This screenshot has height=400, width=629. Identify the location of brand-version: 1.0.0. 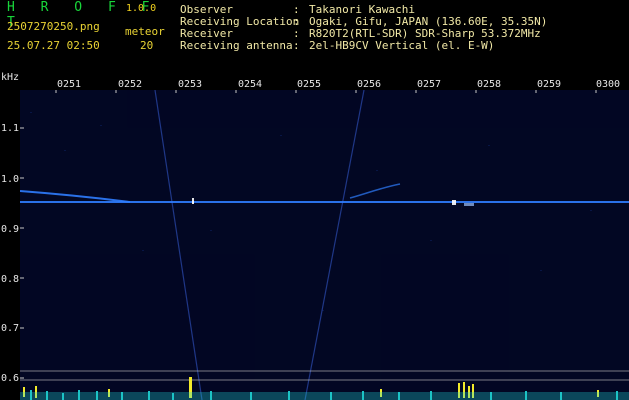
(141, 8).